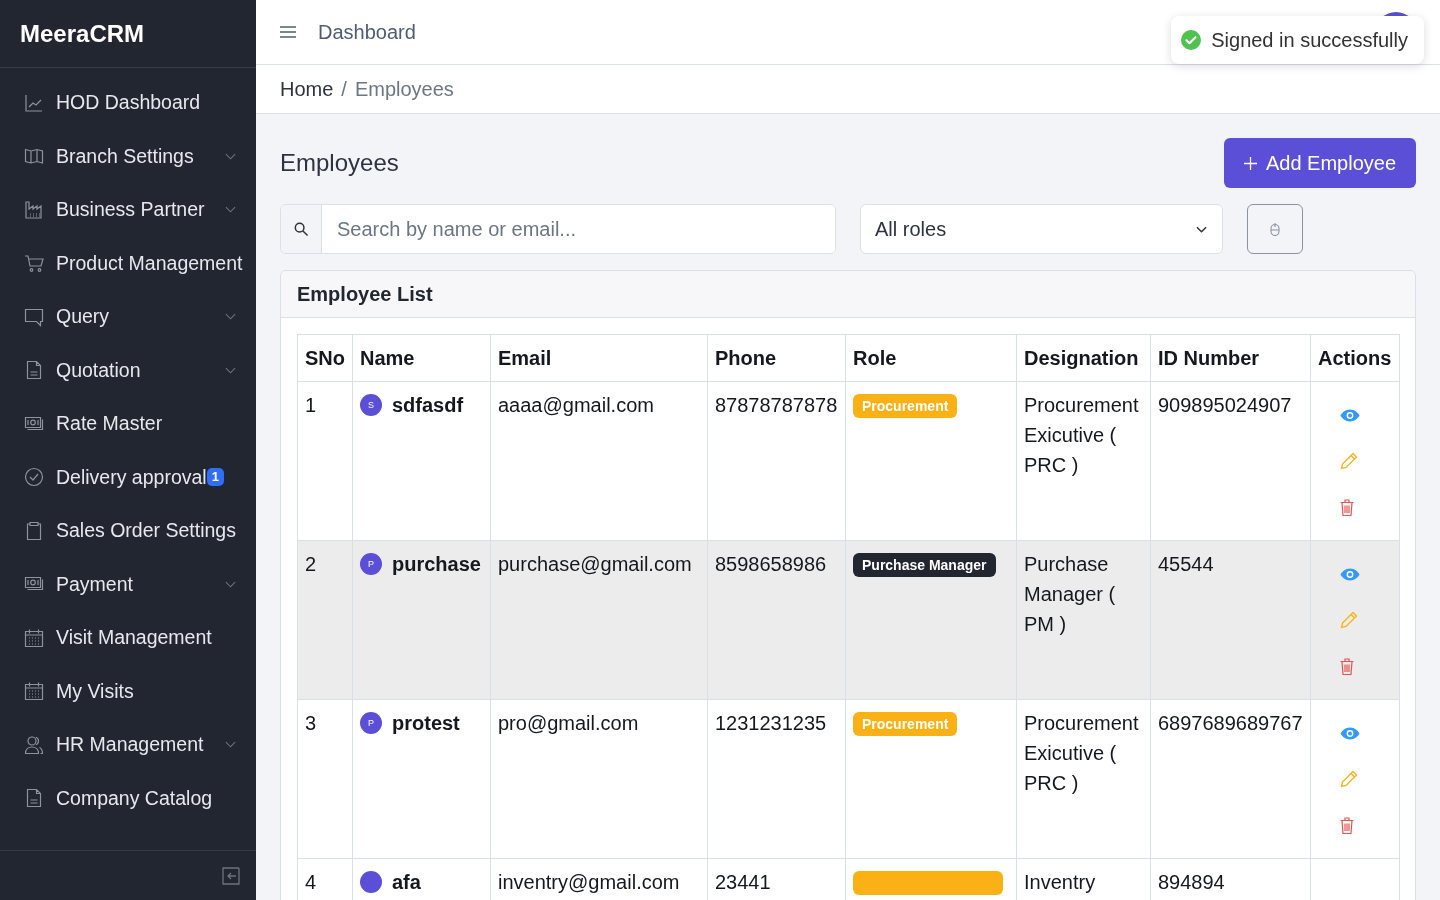 This screenshot has height=900, width=1440. What do you see at coordinates (404, 89) in the screenshot?
I see `breadcrumb-current: Employees` at bounding box center [404, 89].